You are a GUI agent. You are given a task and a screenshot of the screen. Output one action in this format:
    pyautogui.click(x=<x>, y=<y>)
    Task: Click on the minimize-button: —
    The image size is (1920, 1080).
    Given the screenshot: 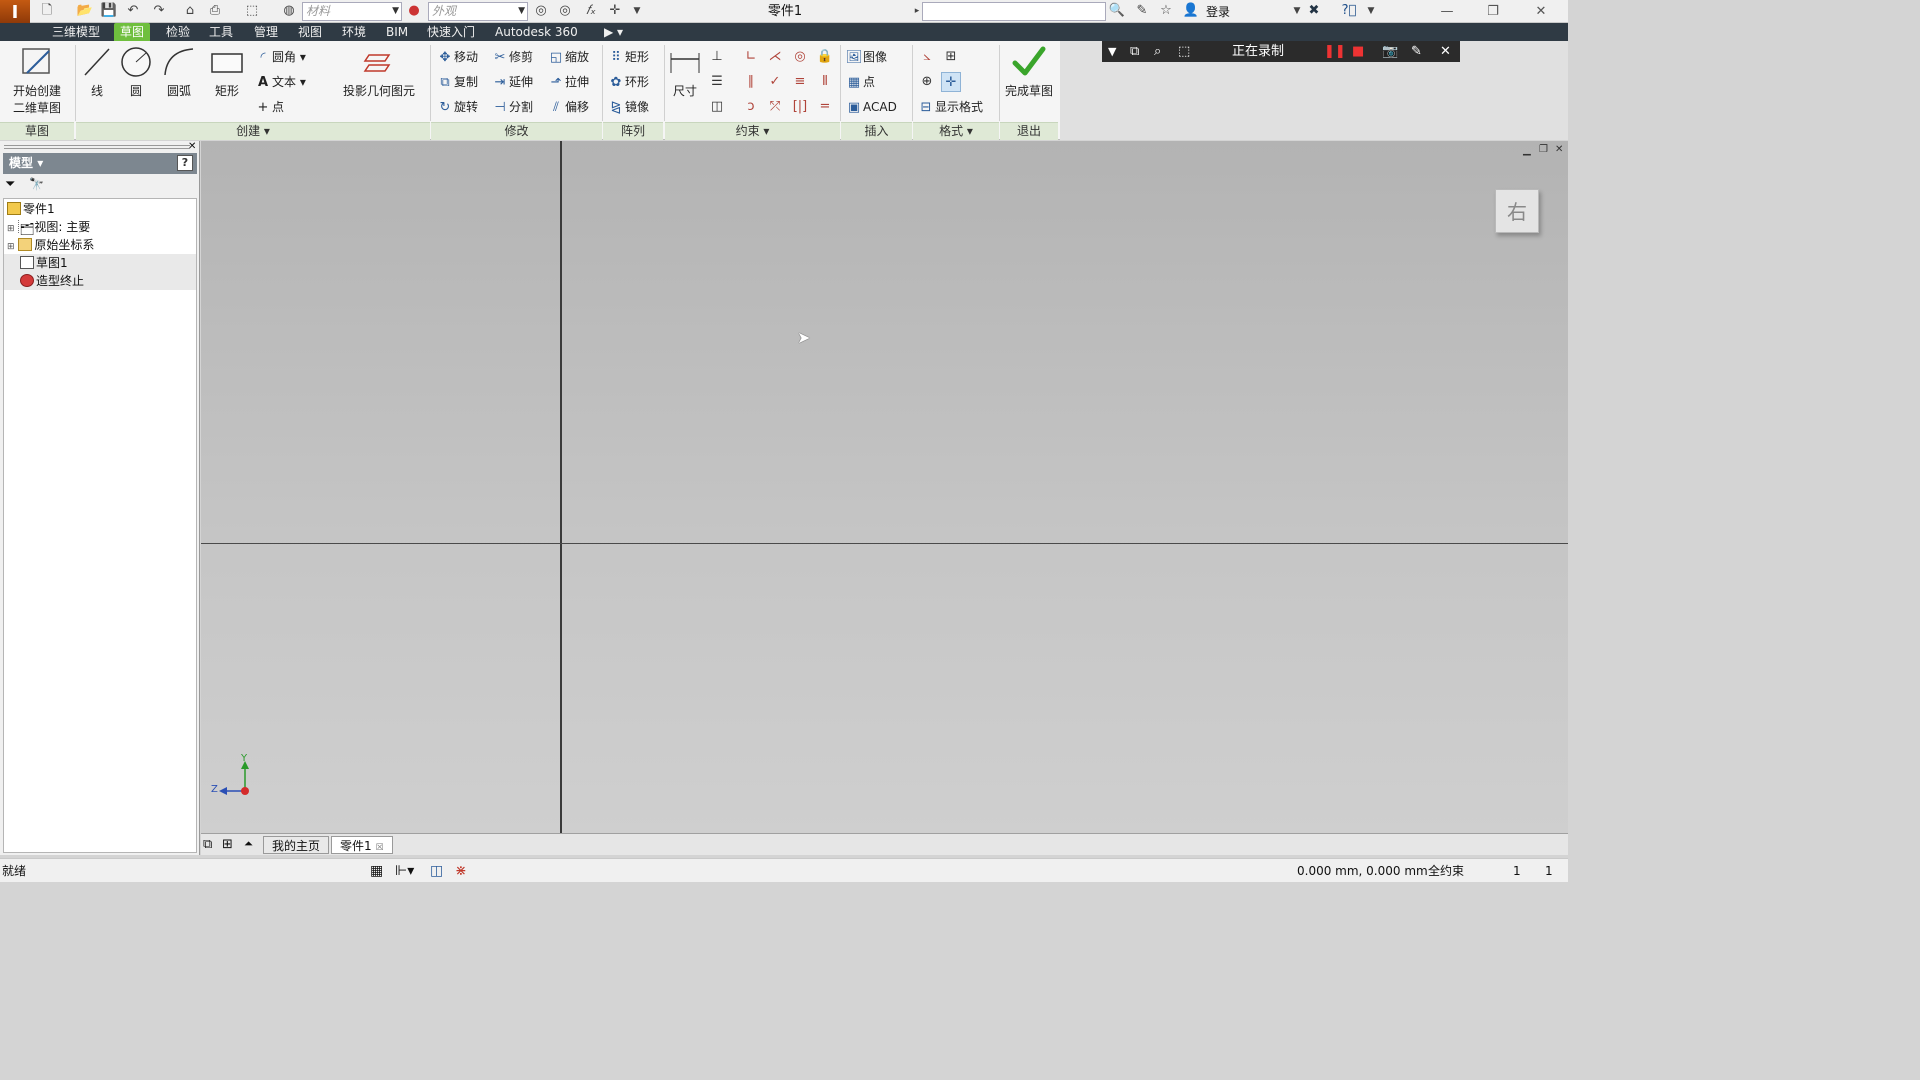 What is the action you would take?
    pyautogui.click(x=1447, y=11)
    